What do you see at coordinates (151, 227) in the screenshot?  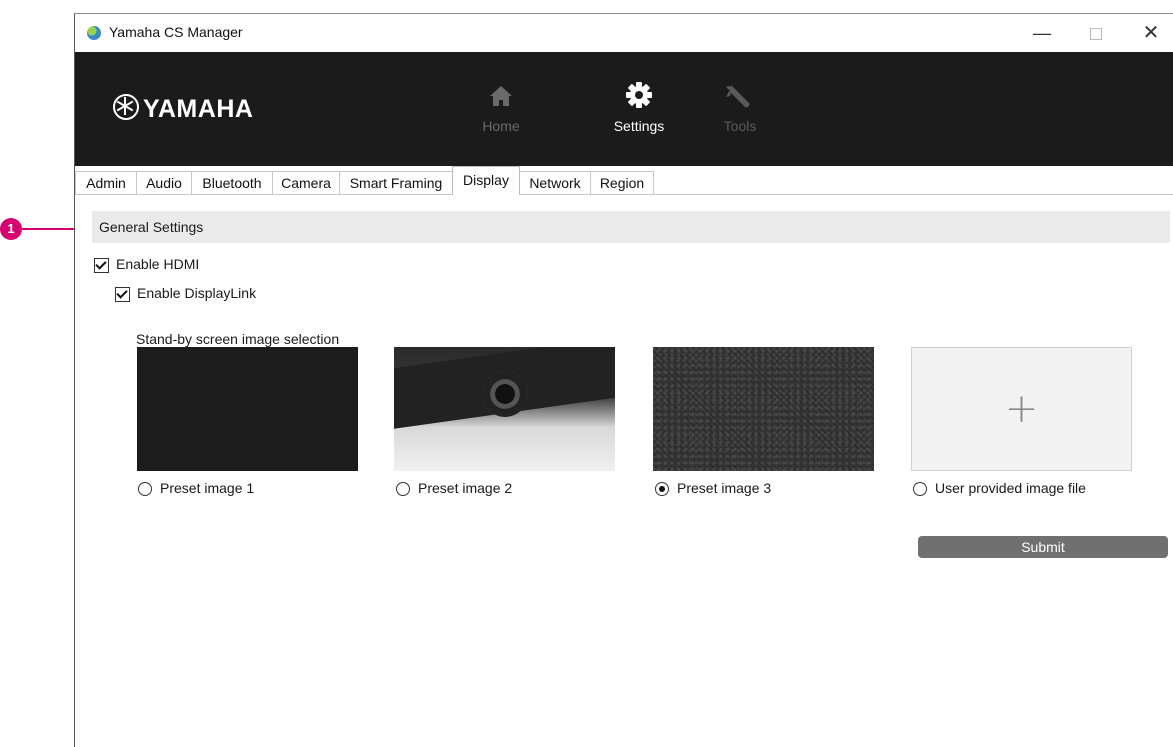 I see `section-title: General Settings` at bounding box center [151, 227].